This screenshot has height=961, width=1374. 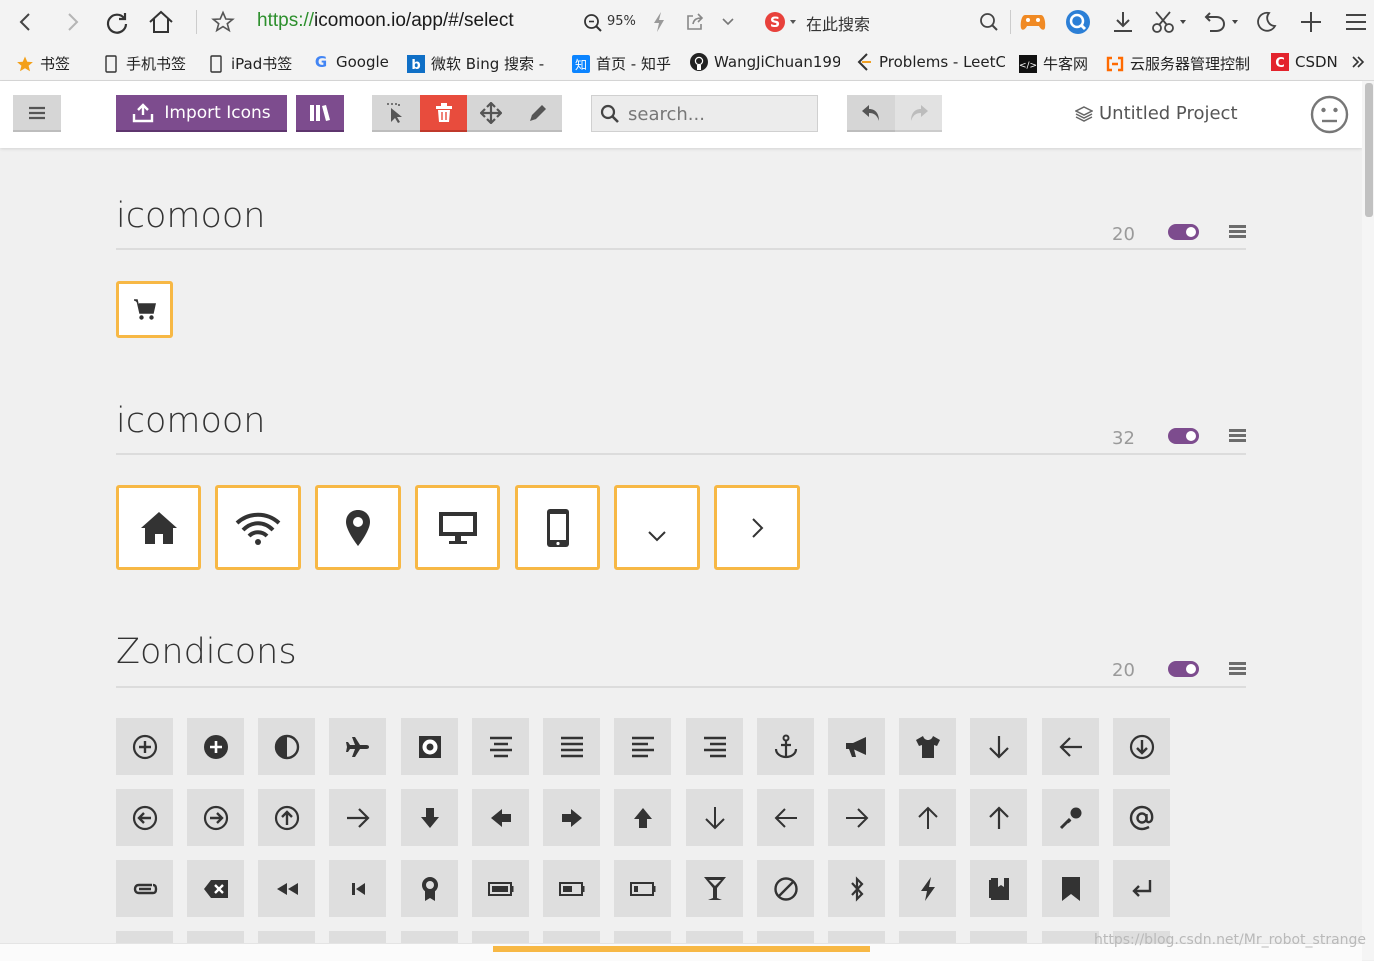 What do you see at coordinates (358, 527) in the screenshot?
I see `icon-tile-location` at bounding box center [358, 527].